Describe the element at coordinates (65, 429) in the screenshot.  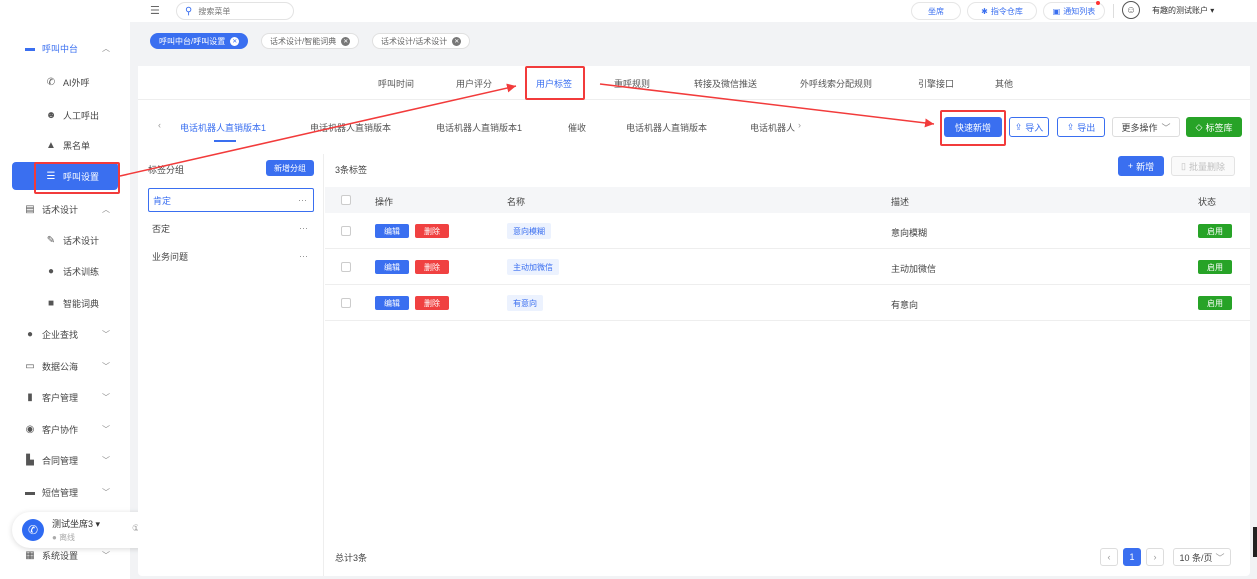
I see `sidebar-item-customer-collab: ◉ 客户协作 ﹀` at that location.